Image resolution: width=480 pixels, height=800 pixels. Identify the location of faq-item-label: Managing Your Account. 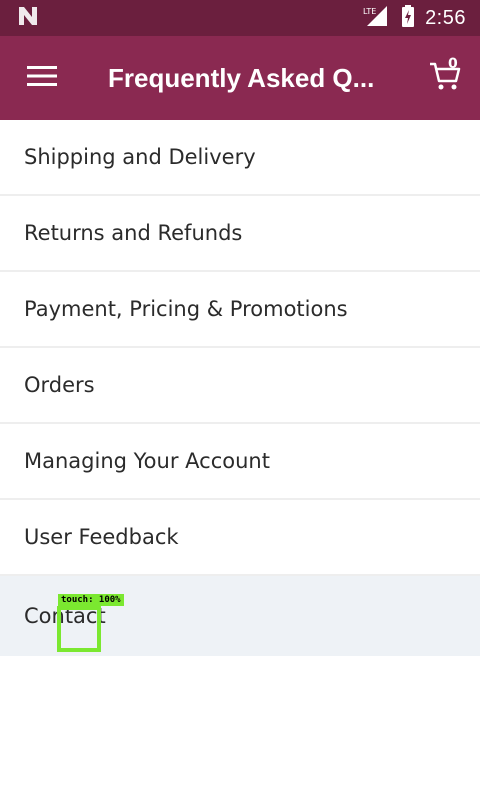
(147, 461).